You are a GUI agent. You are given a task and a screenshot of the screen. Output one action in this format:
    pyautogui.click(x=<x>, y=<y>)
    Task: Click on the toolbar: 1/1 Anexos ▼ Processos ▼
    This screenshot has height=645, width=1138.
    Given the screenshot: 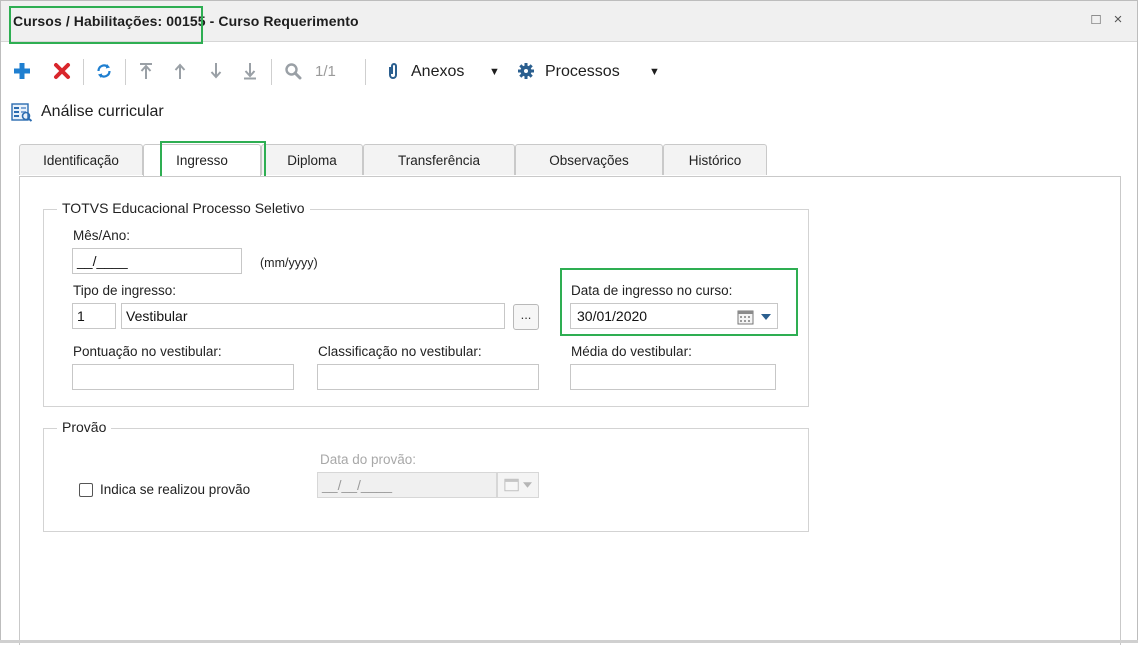 What is the action you would take?
    pyautogui.click(x=569, y=71)
    